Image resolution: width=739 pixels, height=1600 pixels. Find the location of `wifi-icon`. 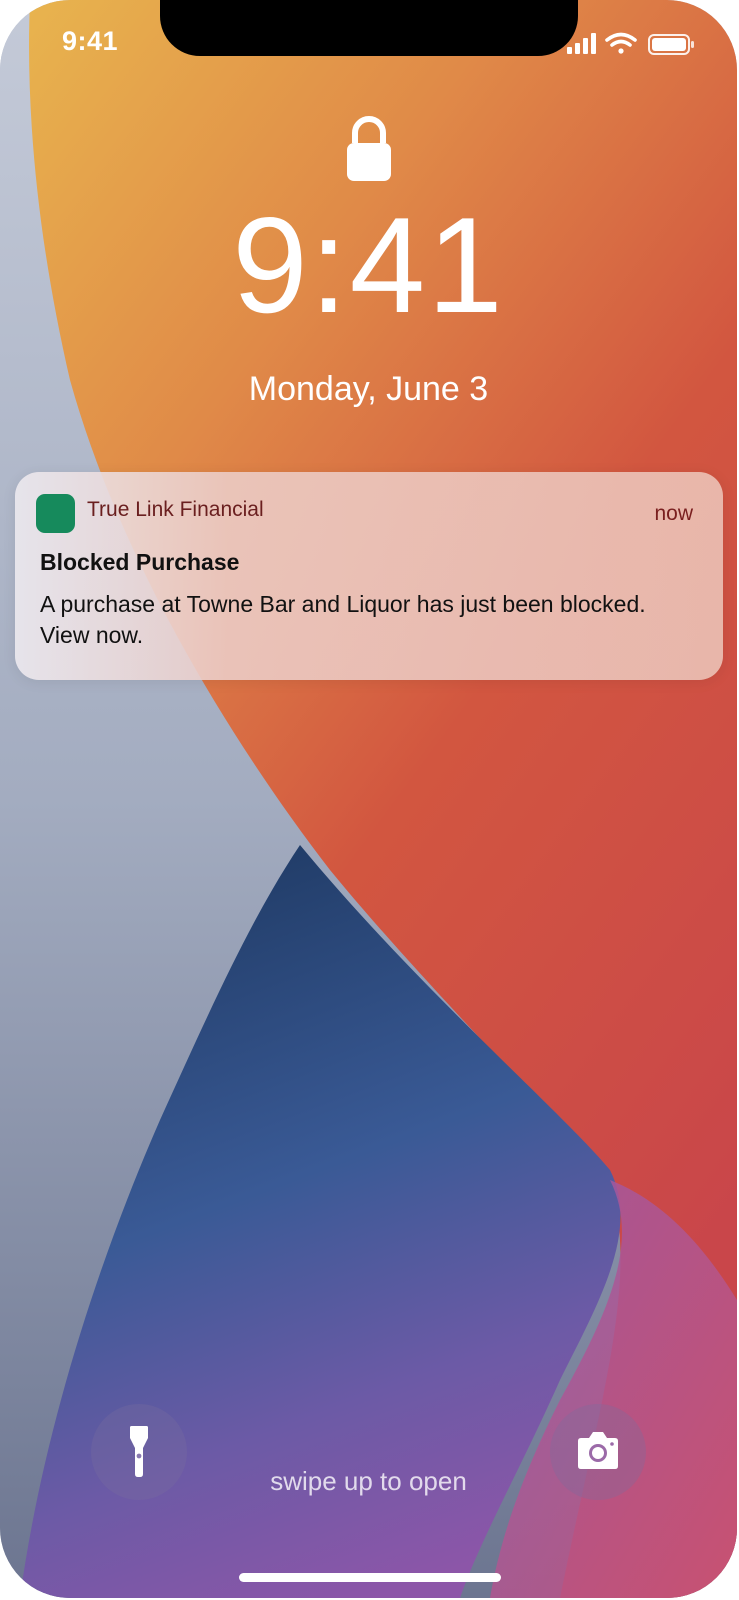

wifi-icon is located at coordinates (621, 43).